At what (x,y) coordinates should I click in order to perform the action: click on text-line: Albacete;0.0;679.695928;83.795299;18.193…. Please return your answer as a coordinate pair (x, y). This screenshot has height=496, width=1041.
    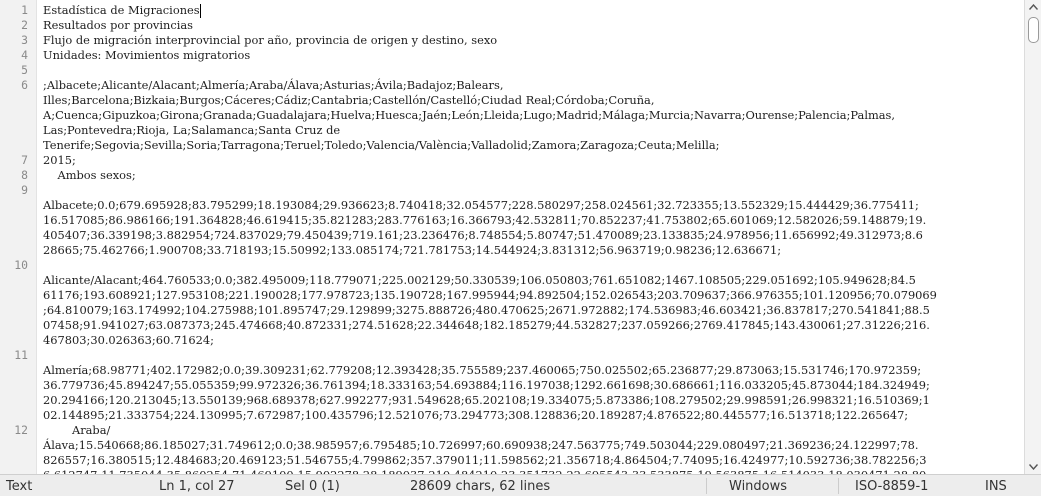
    Looking at the image, I should click on (481, 205).